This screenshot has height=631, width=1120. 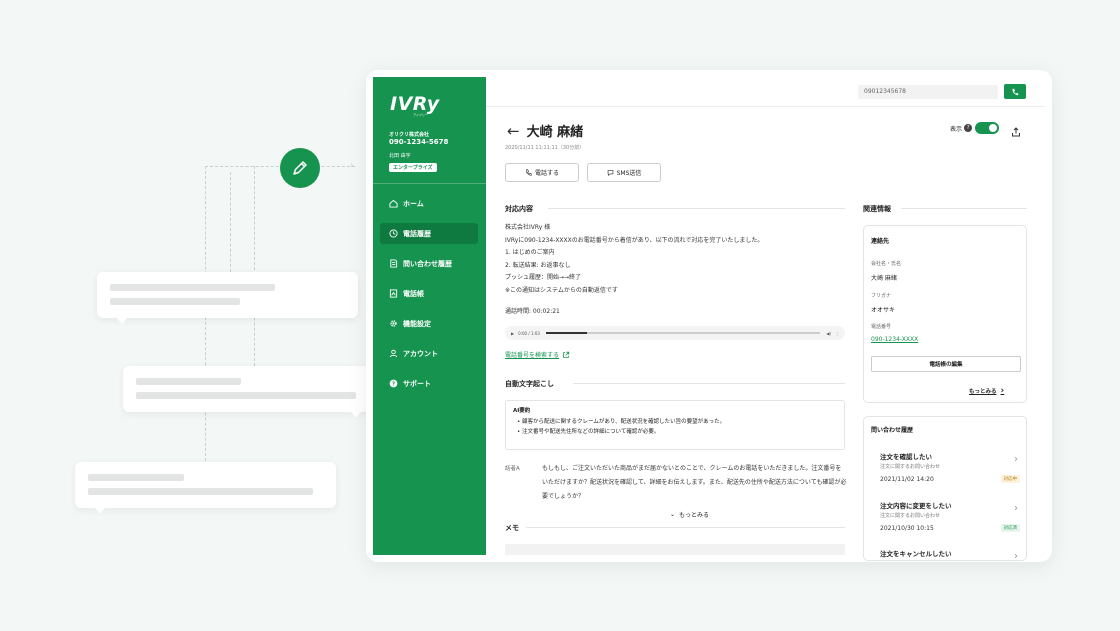 What do you see at coordinates (946, 364) in the screenshot?
I see `edit-phonebook-button: 電話帳の編集` at bounding box center [946, 364].